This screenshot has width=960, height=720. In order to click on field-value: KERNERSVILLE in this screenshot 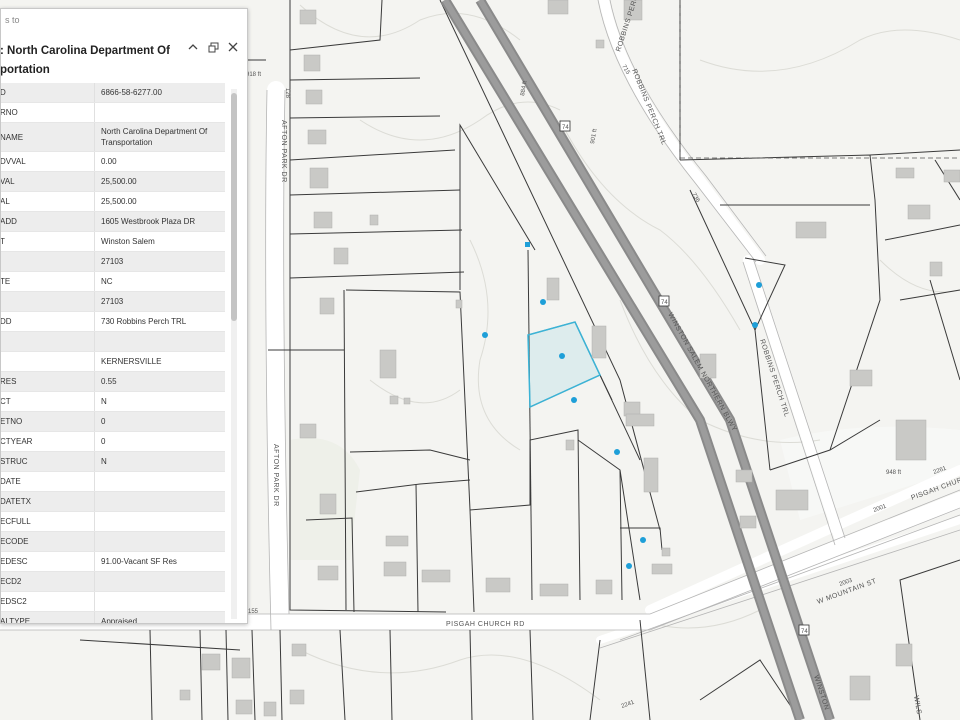, I will do `click(131, 361)`.